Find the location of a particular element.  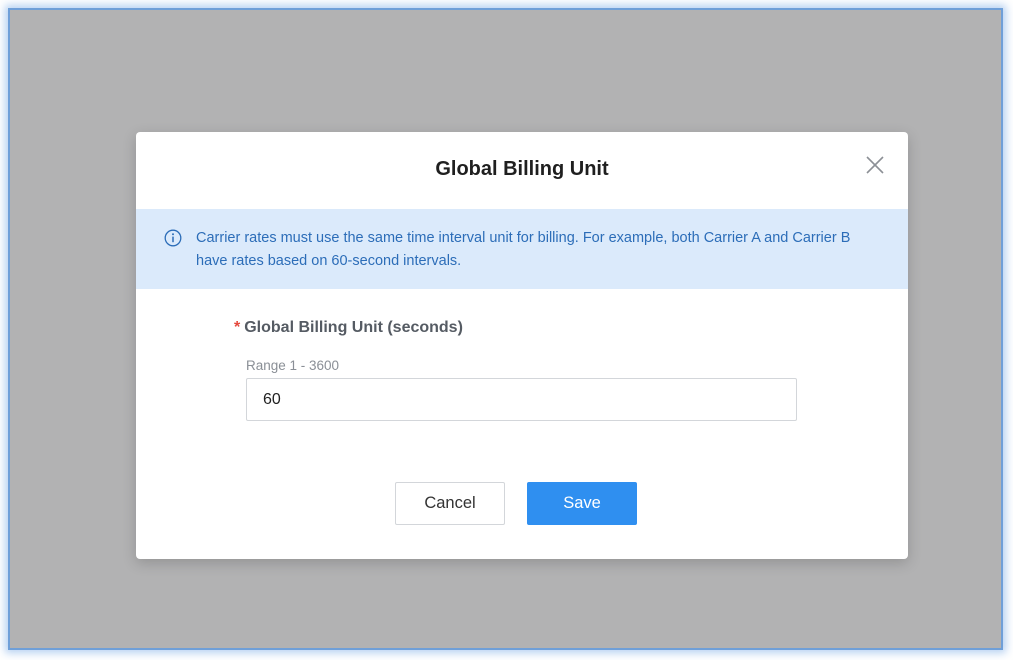

billing-unit-input is located at coordinates (521, 399).